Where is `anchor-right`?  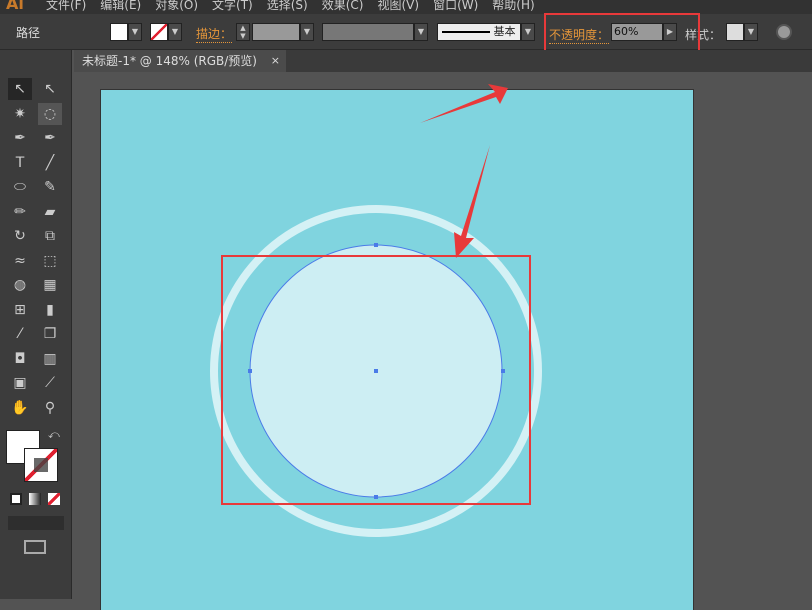
anchor-right is located at coordinates (503, 371).